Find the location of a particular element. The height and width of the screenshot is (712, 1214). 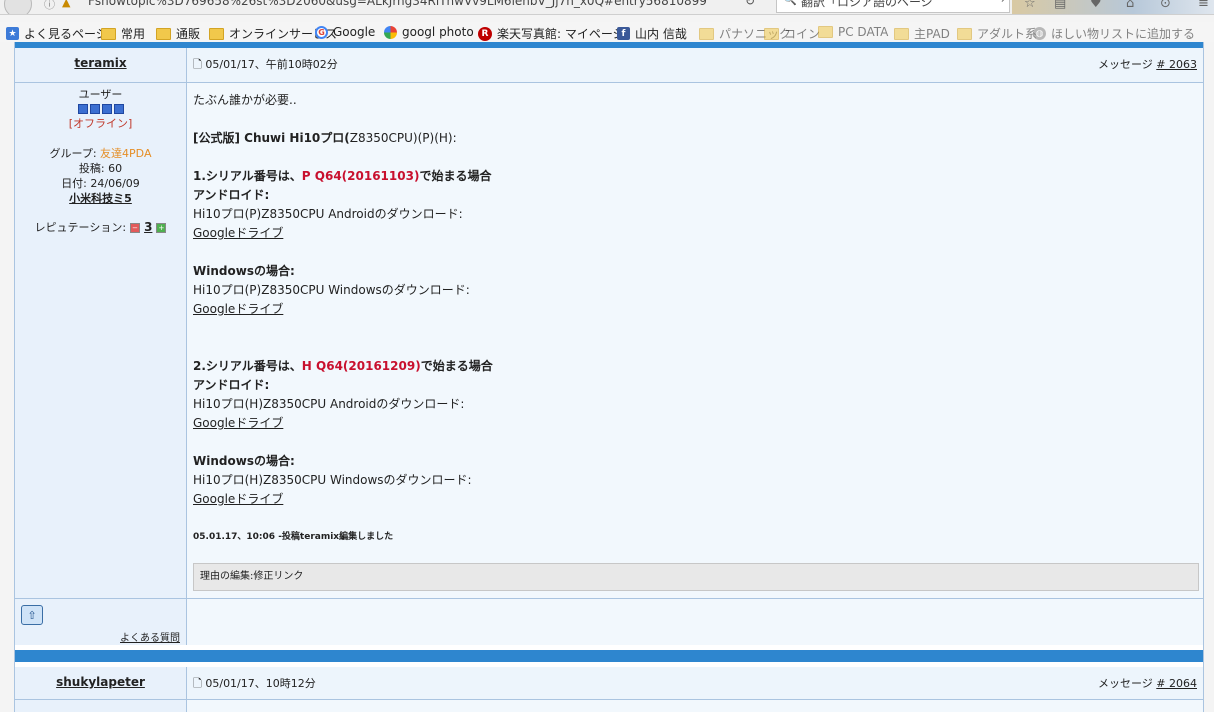

theme-background is located at coordinates (1113, 7).